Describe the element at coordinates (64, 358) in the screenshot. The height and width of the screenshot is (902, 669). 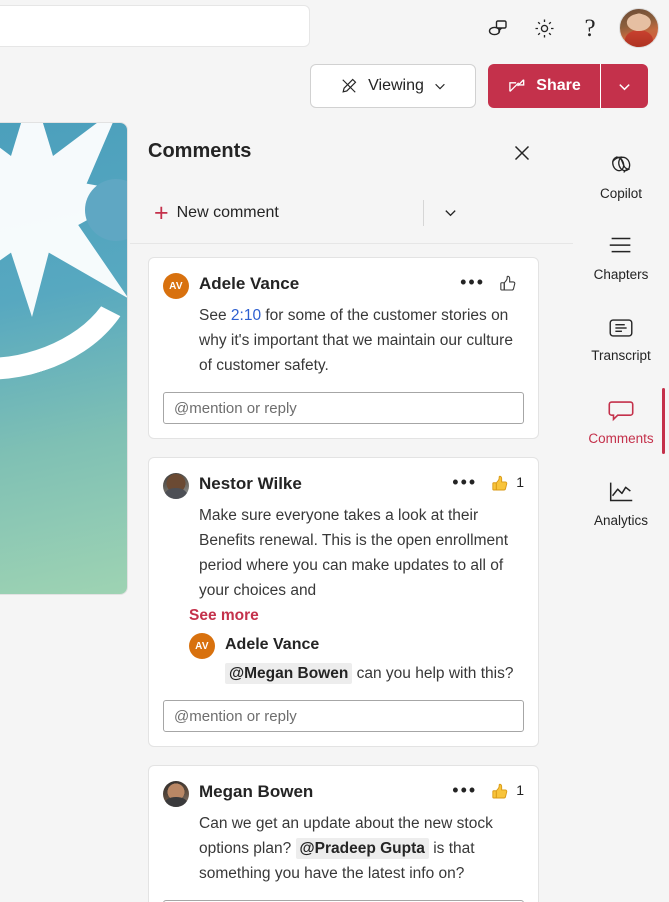
I see `video-thumbnail: dership A` at that location.